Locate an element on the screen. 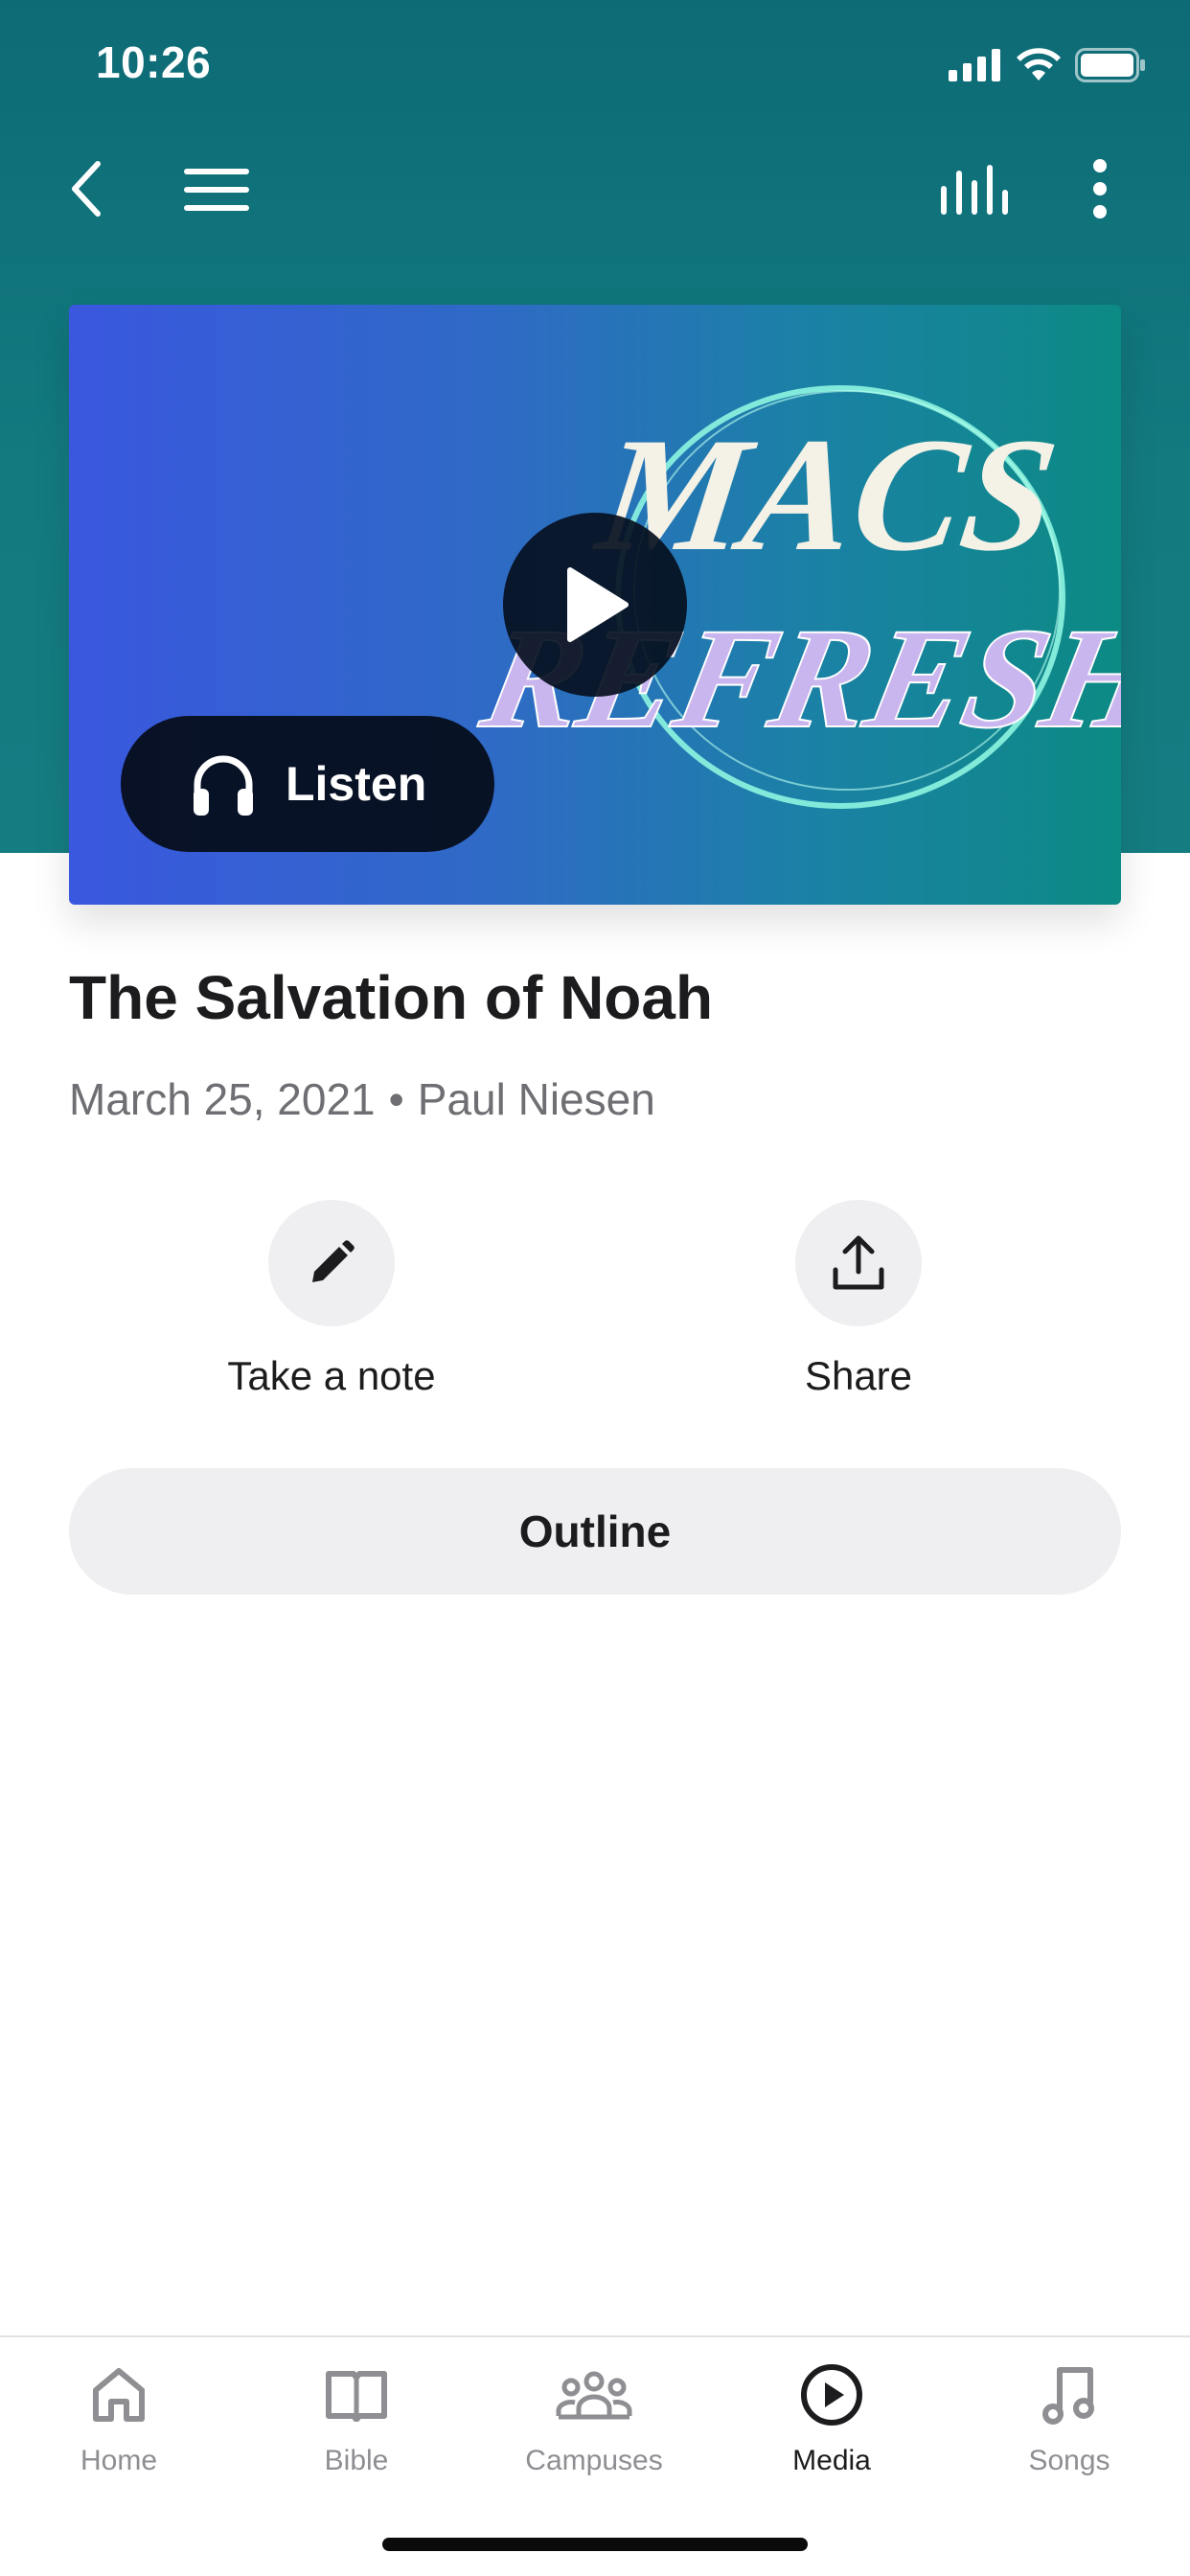  vertical-dots-icon is located at coordinates (1100, 188).